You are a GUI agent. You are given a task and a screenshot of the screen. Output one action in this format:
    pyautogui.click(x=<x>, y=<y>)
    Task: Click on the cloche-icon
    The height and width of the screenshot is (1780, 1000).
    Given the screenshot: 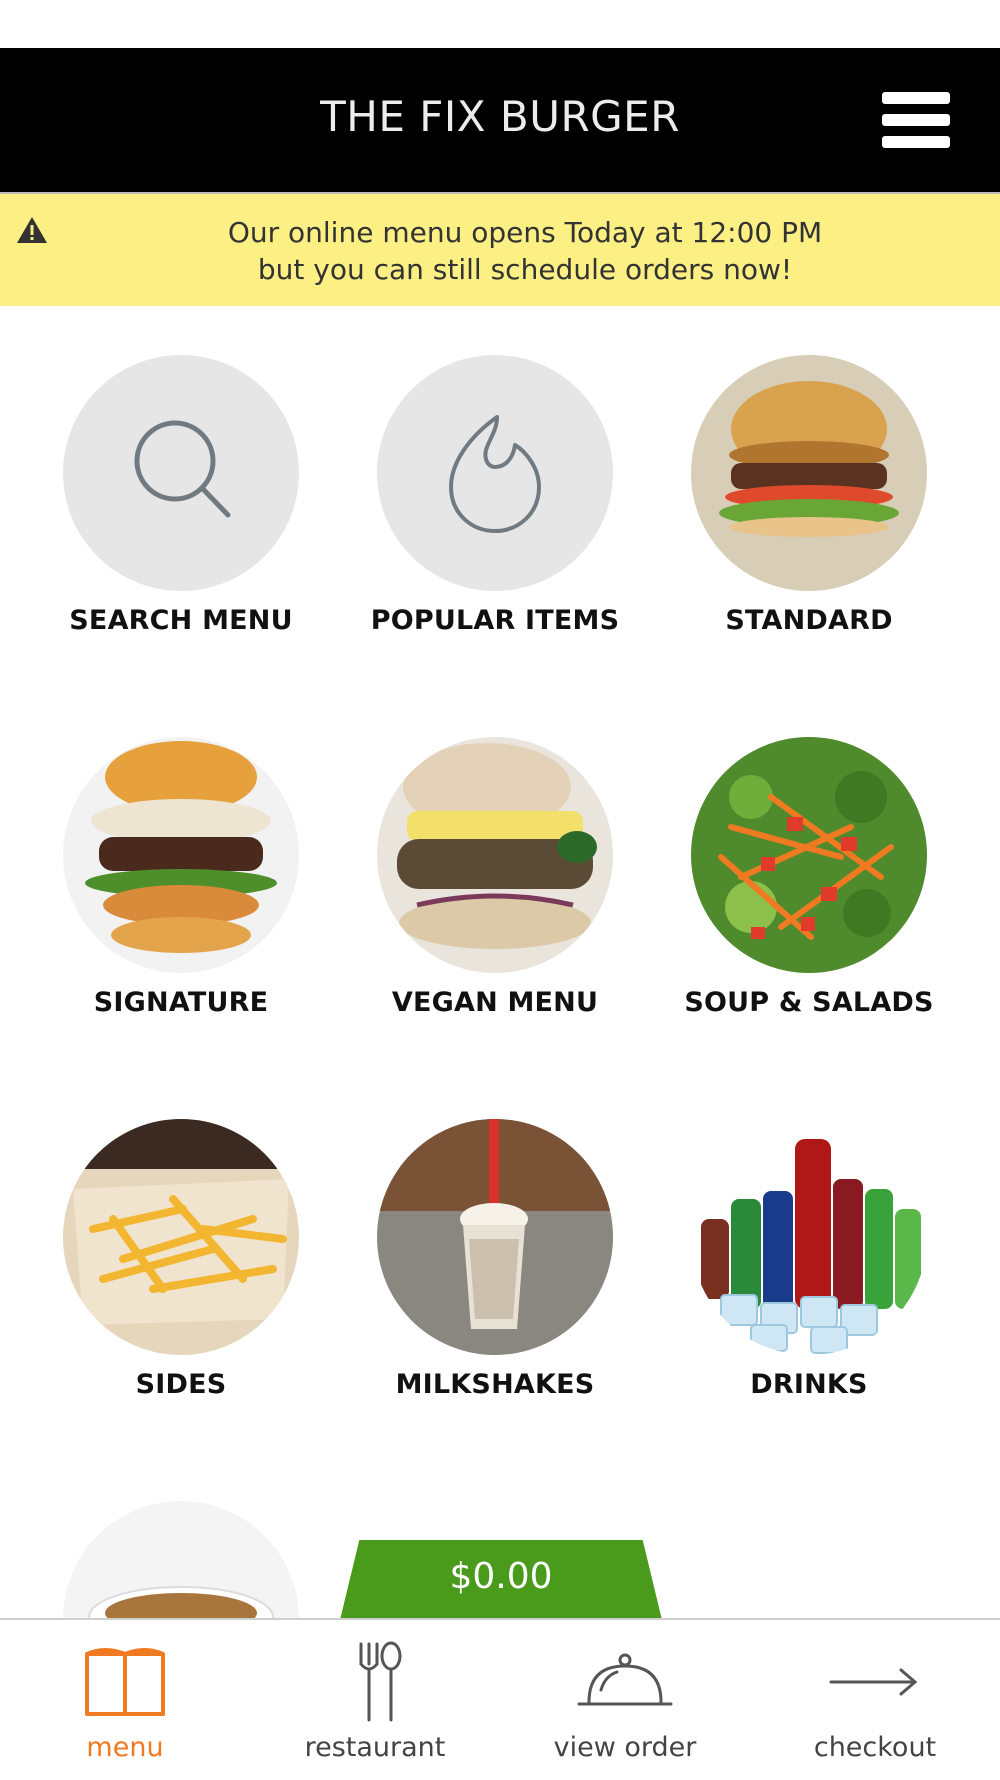 What is the action you would take?
    pyautogui.click(x=625, y=1679)
    